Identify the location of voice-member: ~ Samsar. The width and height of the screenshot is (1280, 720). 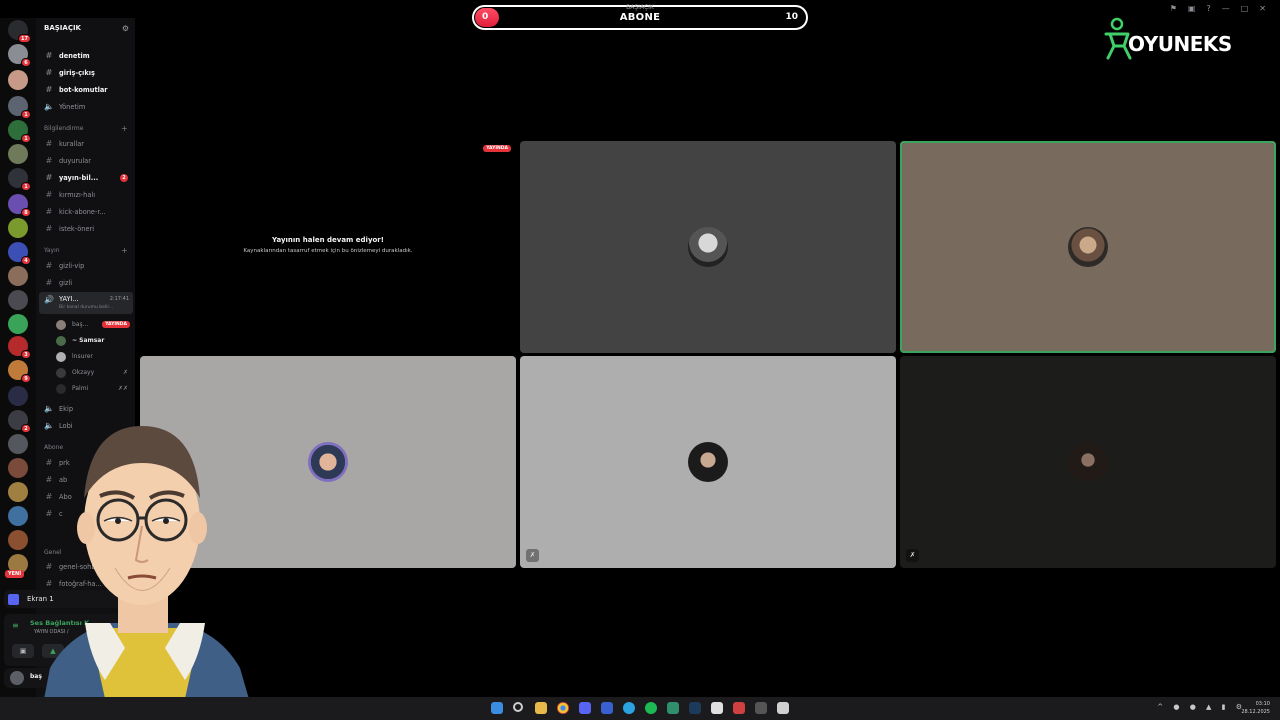
(94, 340).